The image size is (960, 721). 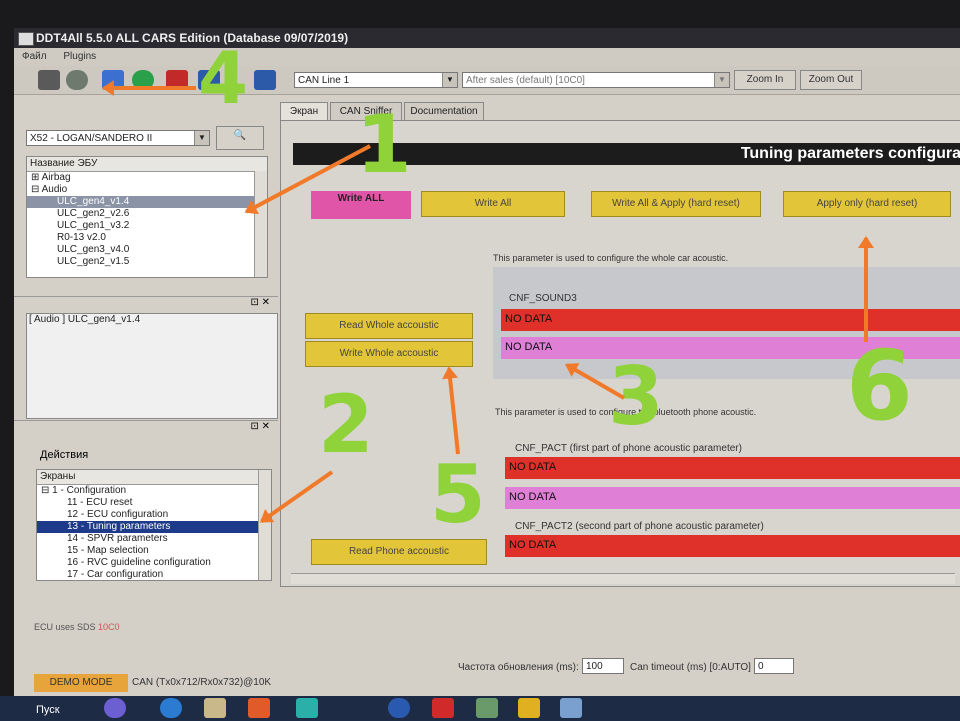 What do you see at coordinates (154, 574) in the screenshot?
I see `tree-item: 17 - Car configuration` at bounding box center [154, 574].